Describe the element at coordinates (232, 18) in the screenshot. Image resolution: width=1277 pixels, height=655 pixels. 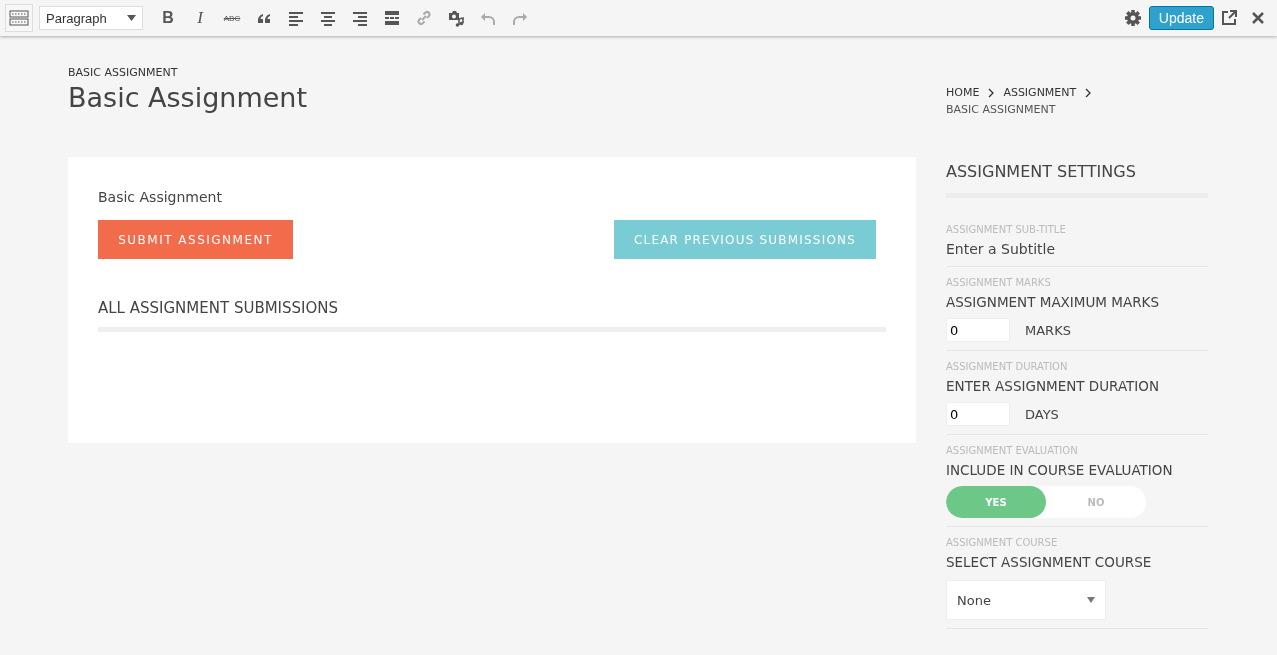
I see `strike-button: ABC` at that location.